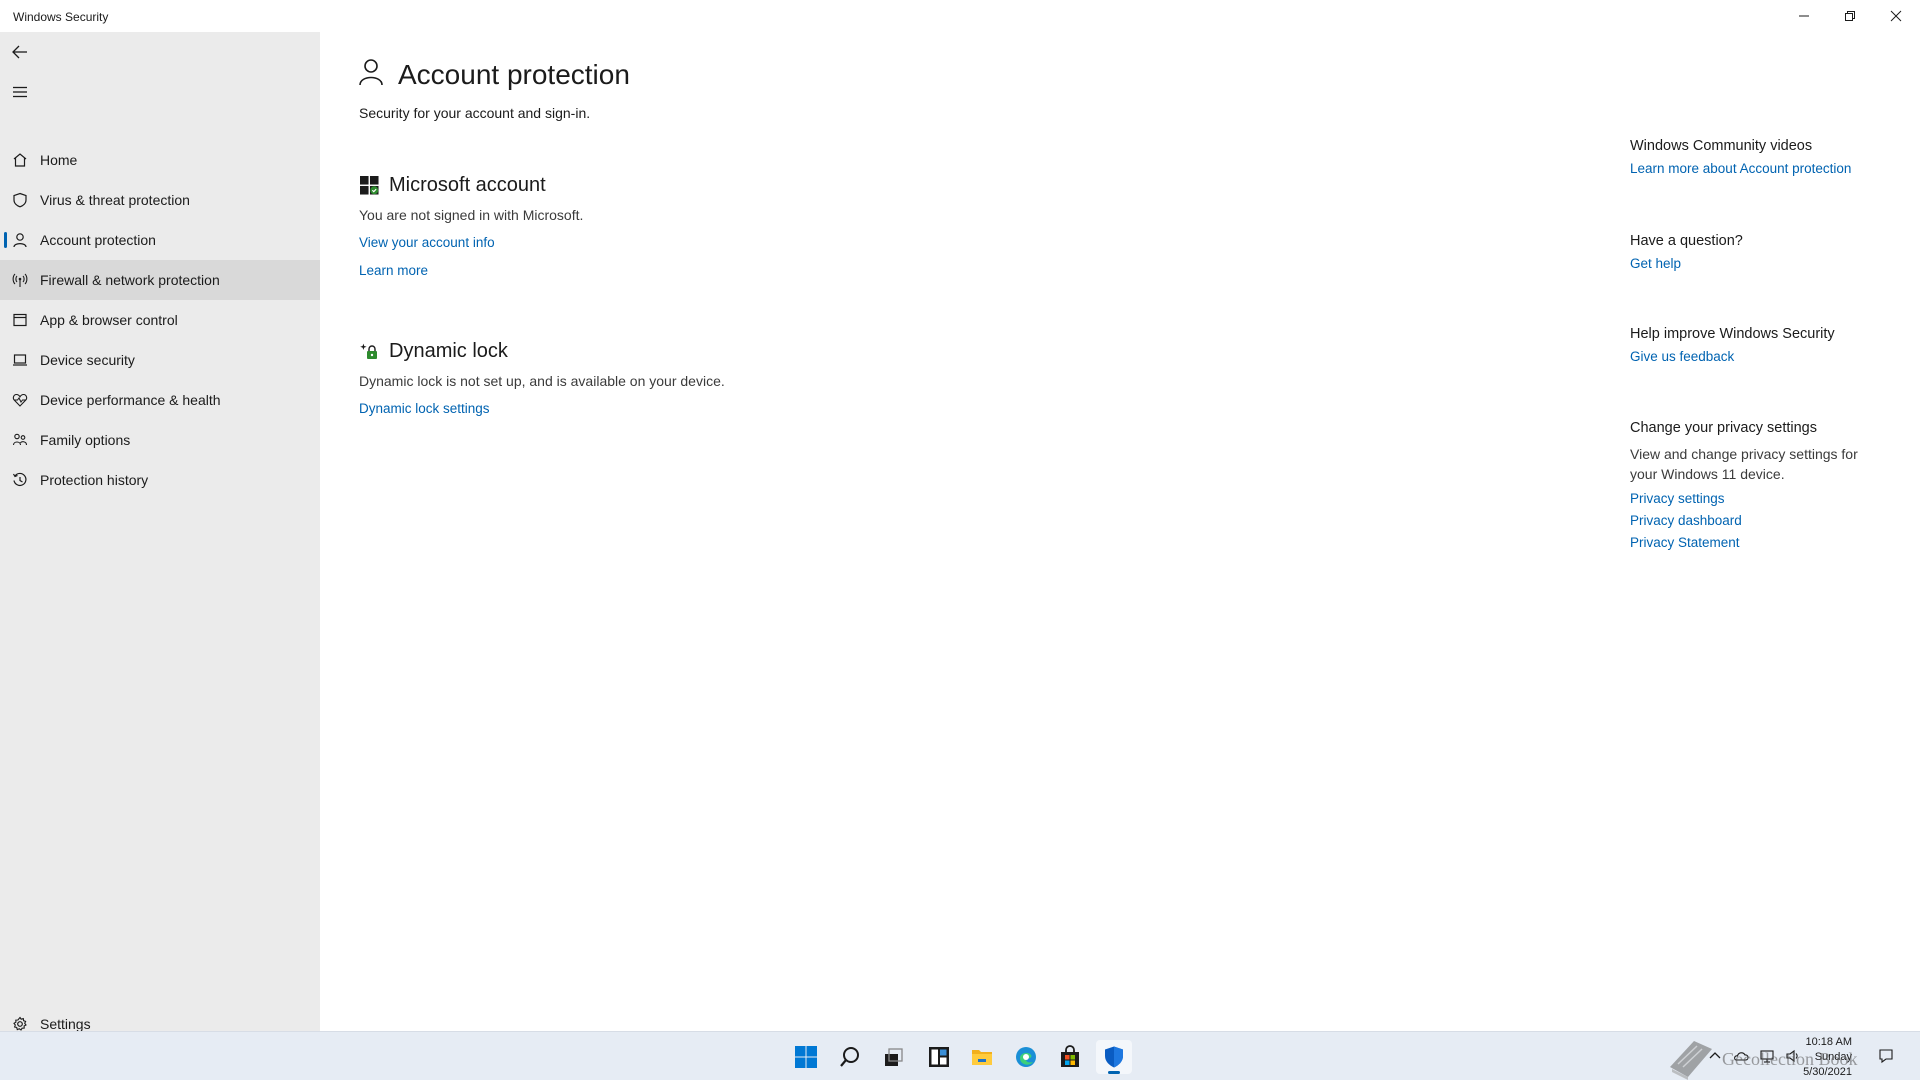 Image resolution: width=1920 pixels, height=1080 pixels. I want to click on question-heading: Have a question?, so click(1686, 241).